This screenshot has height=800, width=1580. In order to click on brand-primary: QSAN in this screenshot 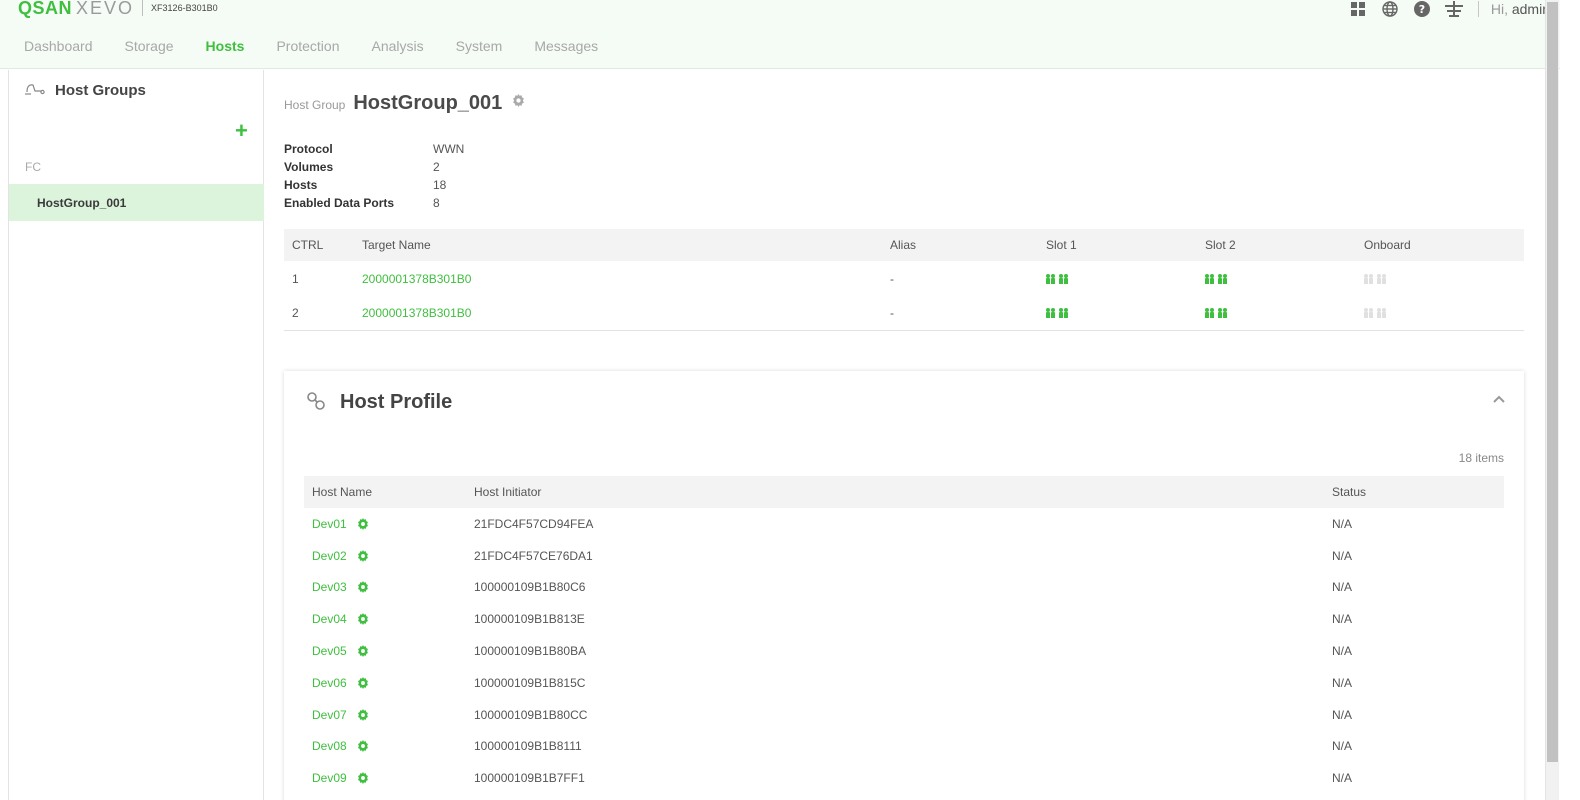, I will do `click(45, 9)`.